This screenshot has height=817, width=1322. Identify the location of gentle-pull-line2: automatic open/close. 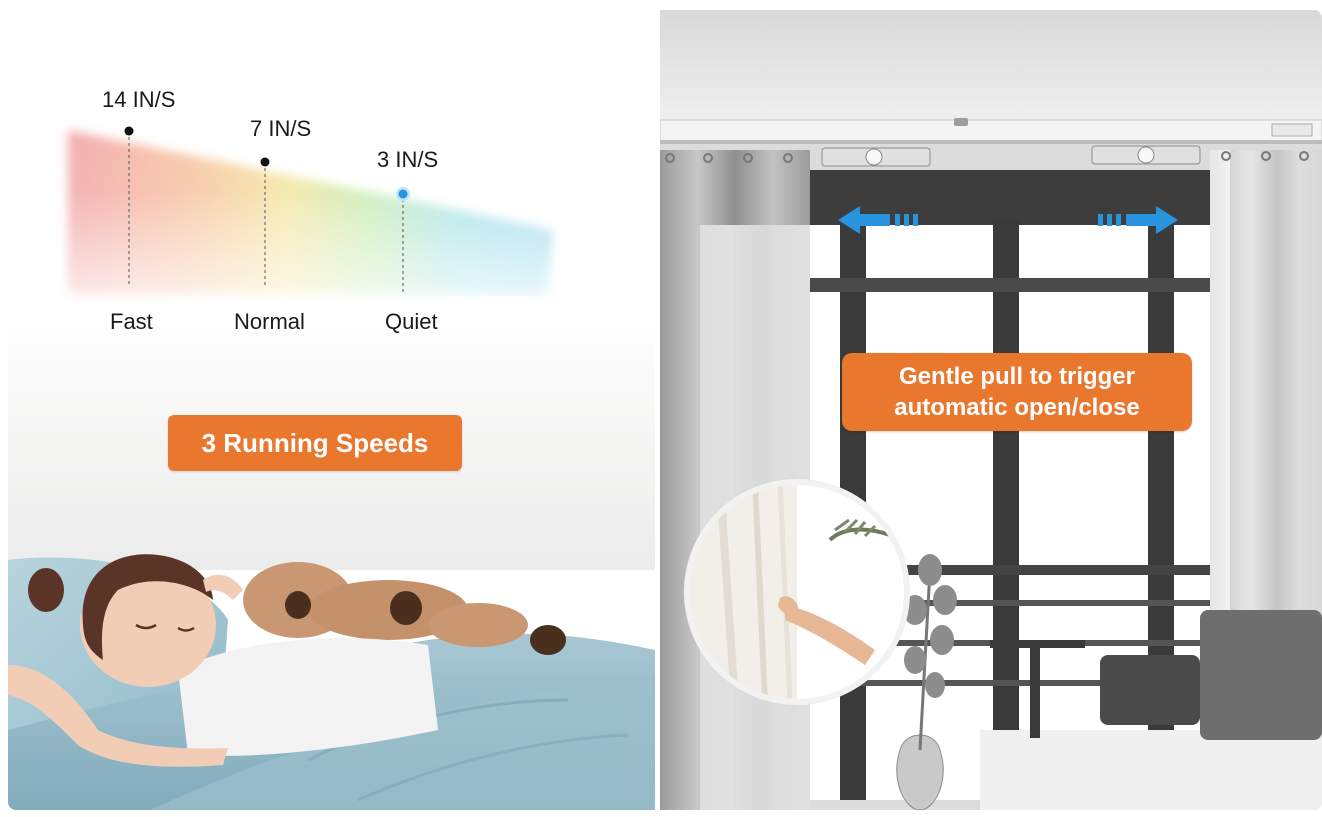
(1017, 407).